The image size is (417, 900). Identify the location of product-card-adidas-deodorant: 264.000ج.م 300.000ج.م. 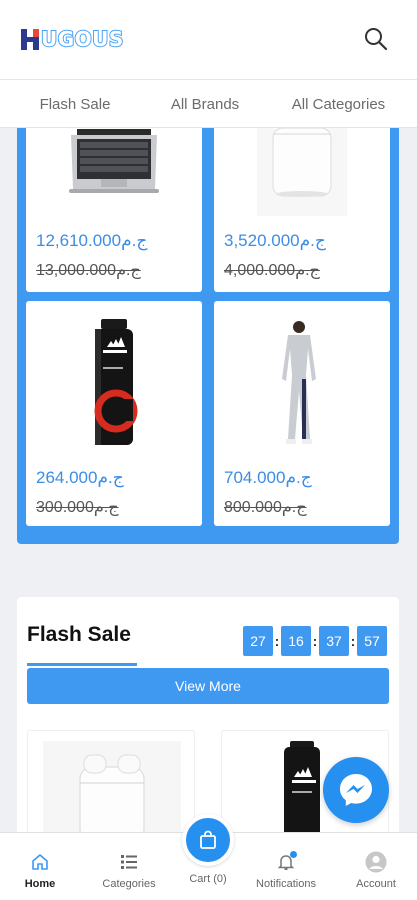
(114, 413).